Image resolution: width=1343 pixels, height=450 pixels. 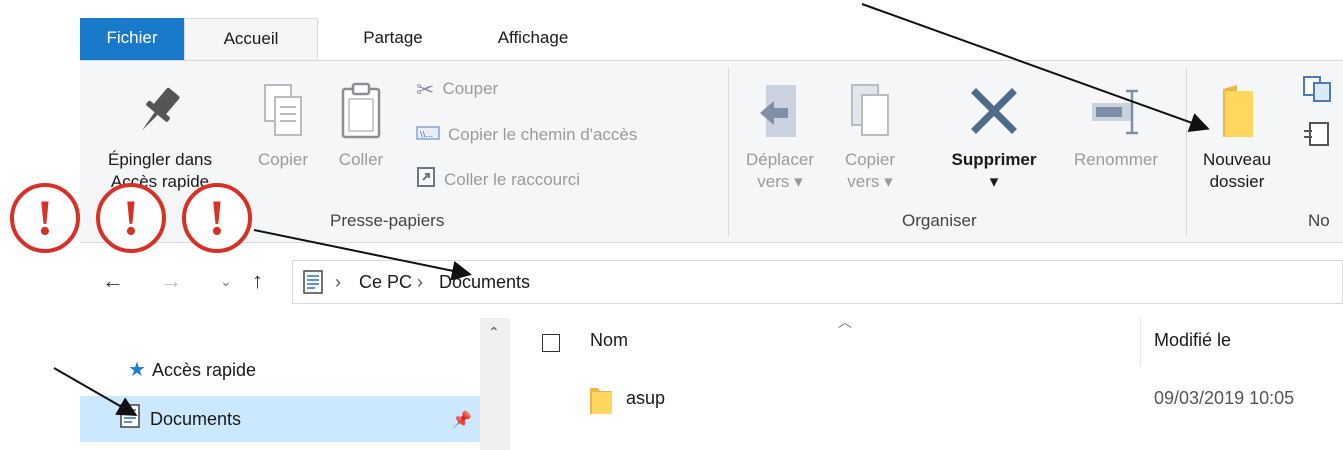 I want to click on folder-icon, so click(x=601, y=402).